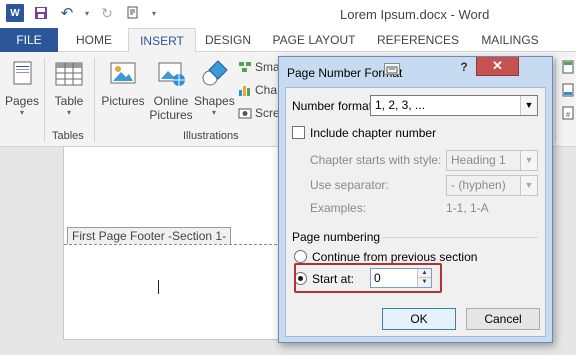 Image resolution: width=576 pixels, height=355 pixels. Describe the element at coordinates (467, 208) in the screenshot. I see `examples-value: 1-1, 1-A` at that location.